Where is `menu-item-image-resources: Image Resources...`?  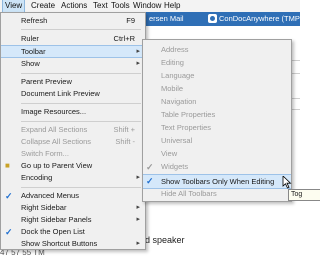 menu-item-image-resources: Image Resources... is located at coordinates (73, 112).